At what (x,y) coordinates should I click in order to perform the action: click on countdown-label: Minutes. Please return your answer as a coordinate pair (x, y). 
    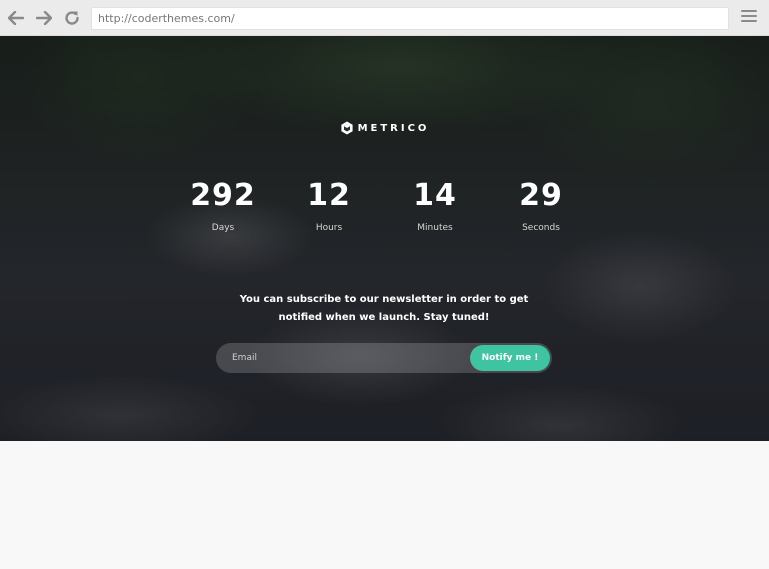
    Looking at the image, I should click on (435, 228).